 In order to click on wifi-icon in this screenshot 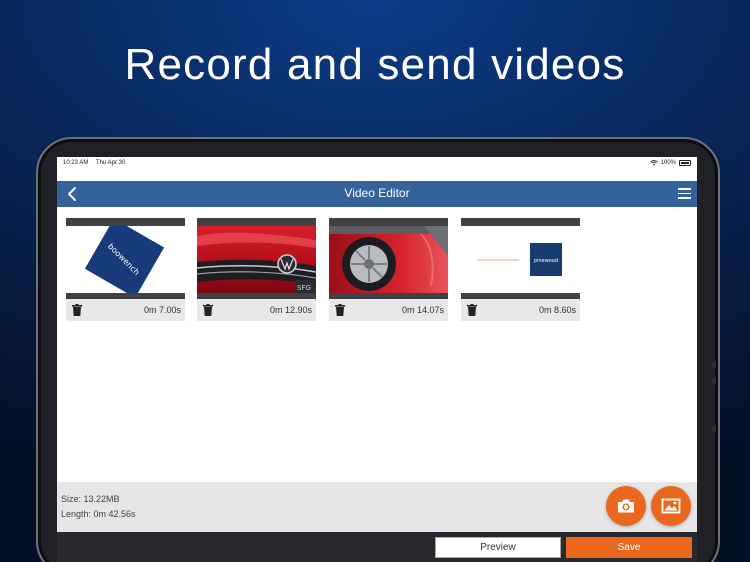, I will do `click(653, 163)`.